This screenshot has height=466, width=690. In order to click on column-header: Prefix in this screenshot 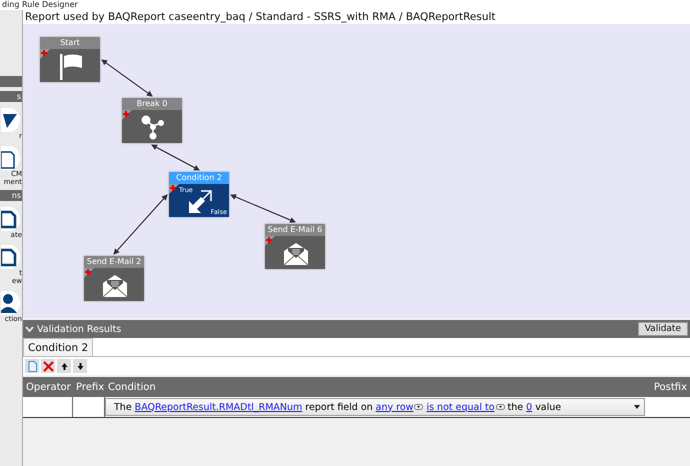, I will do `click(90, 387)`.